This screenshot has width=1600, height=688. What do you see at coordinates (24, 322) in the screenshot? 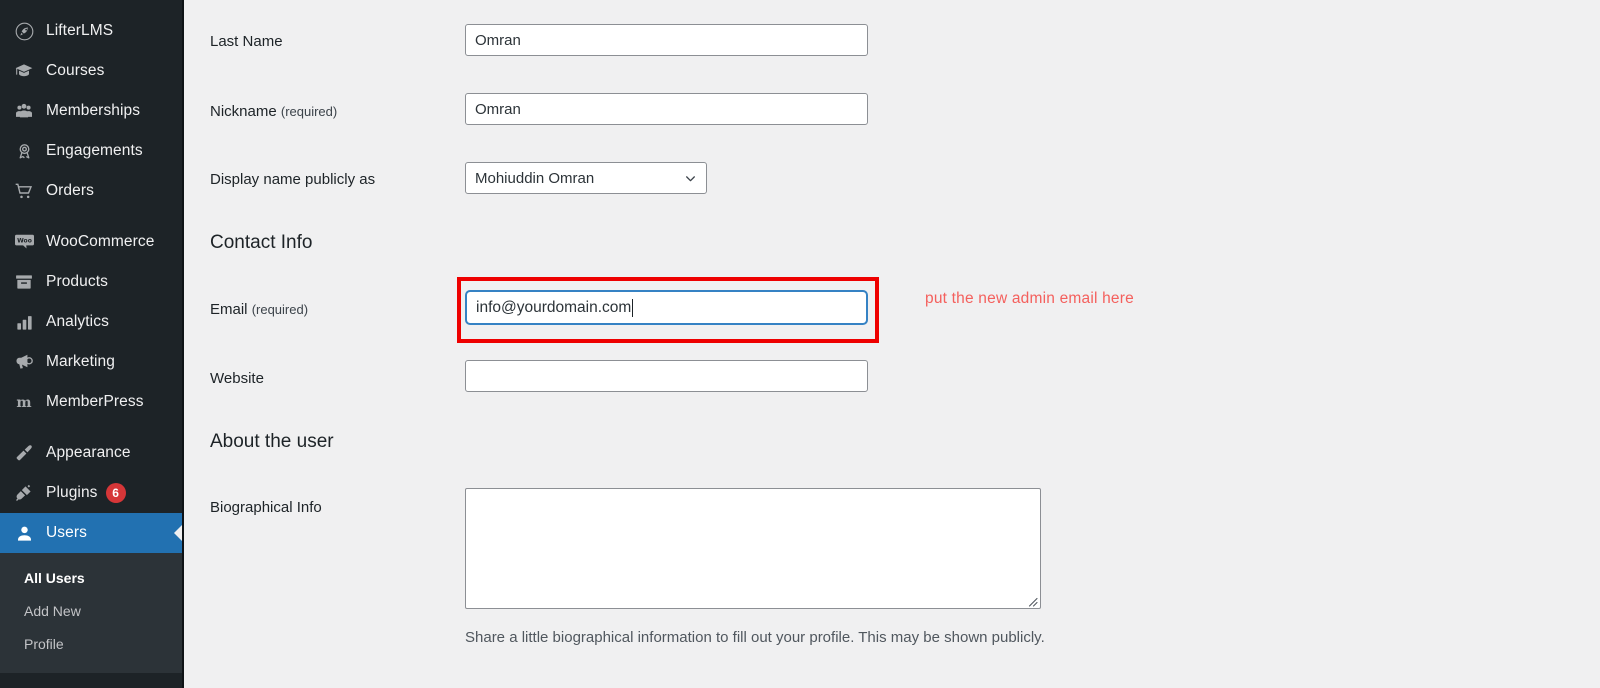
I see `bar-chart-icon` at bounding box center [24, 322].